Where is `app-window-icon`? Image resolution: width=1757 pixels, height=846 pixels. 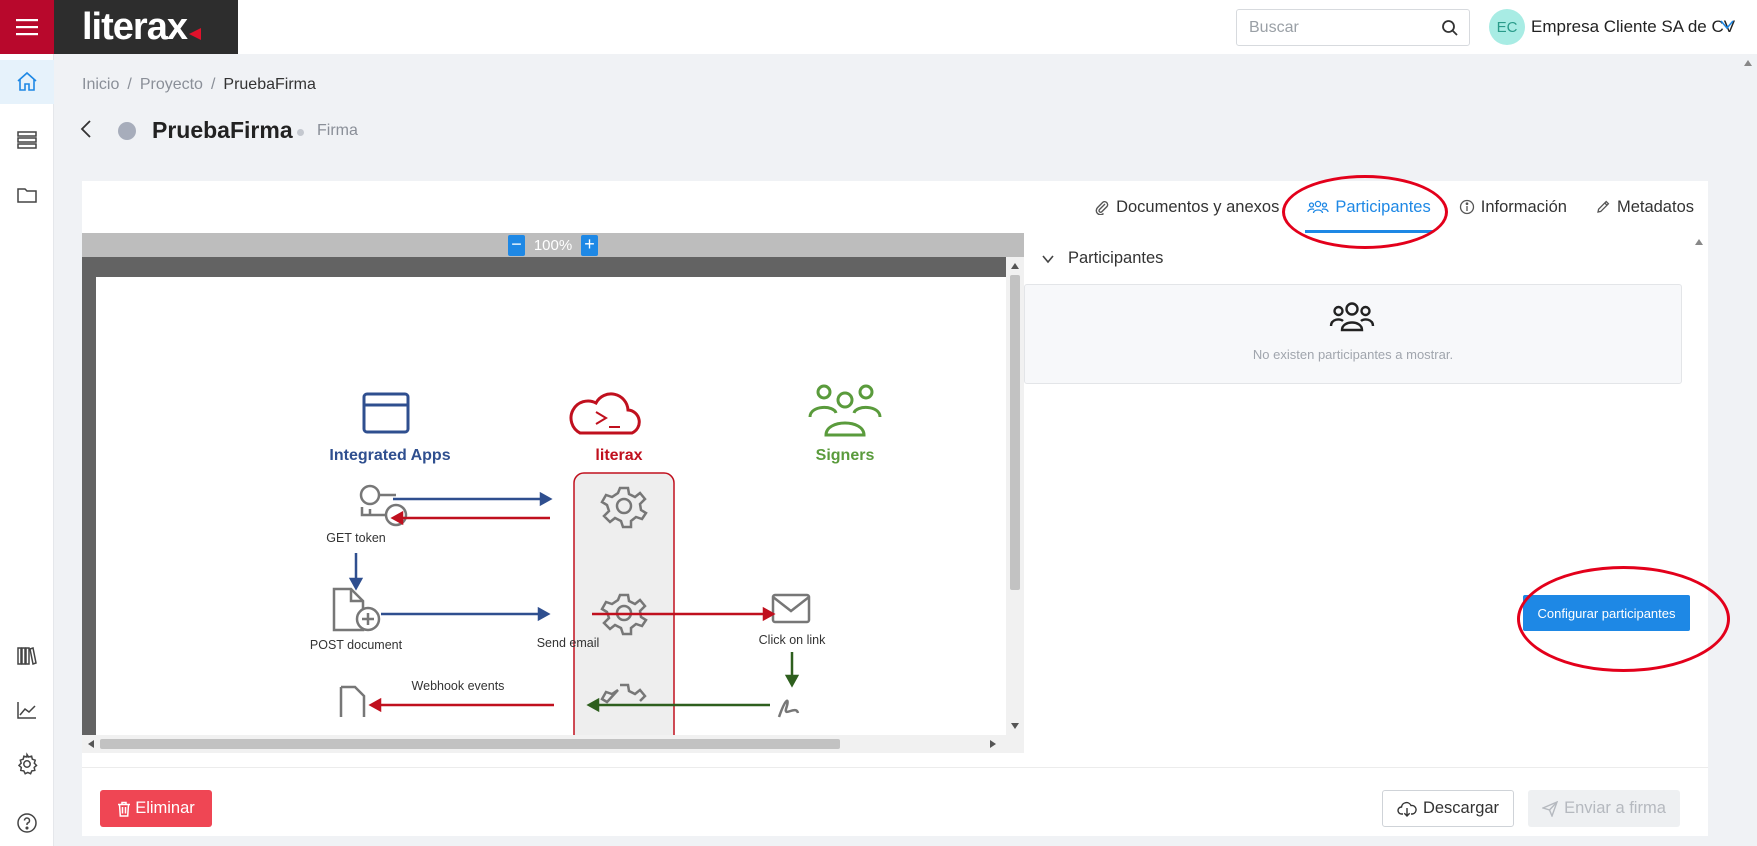 app-window-icon is located at coordinates (386, 413).